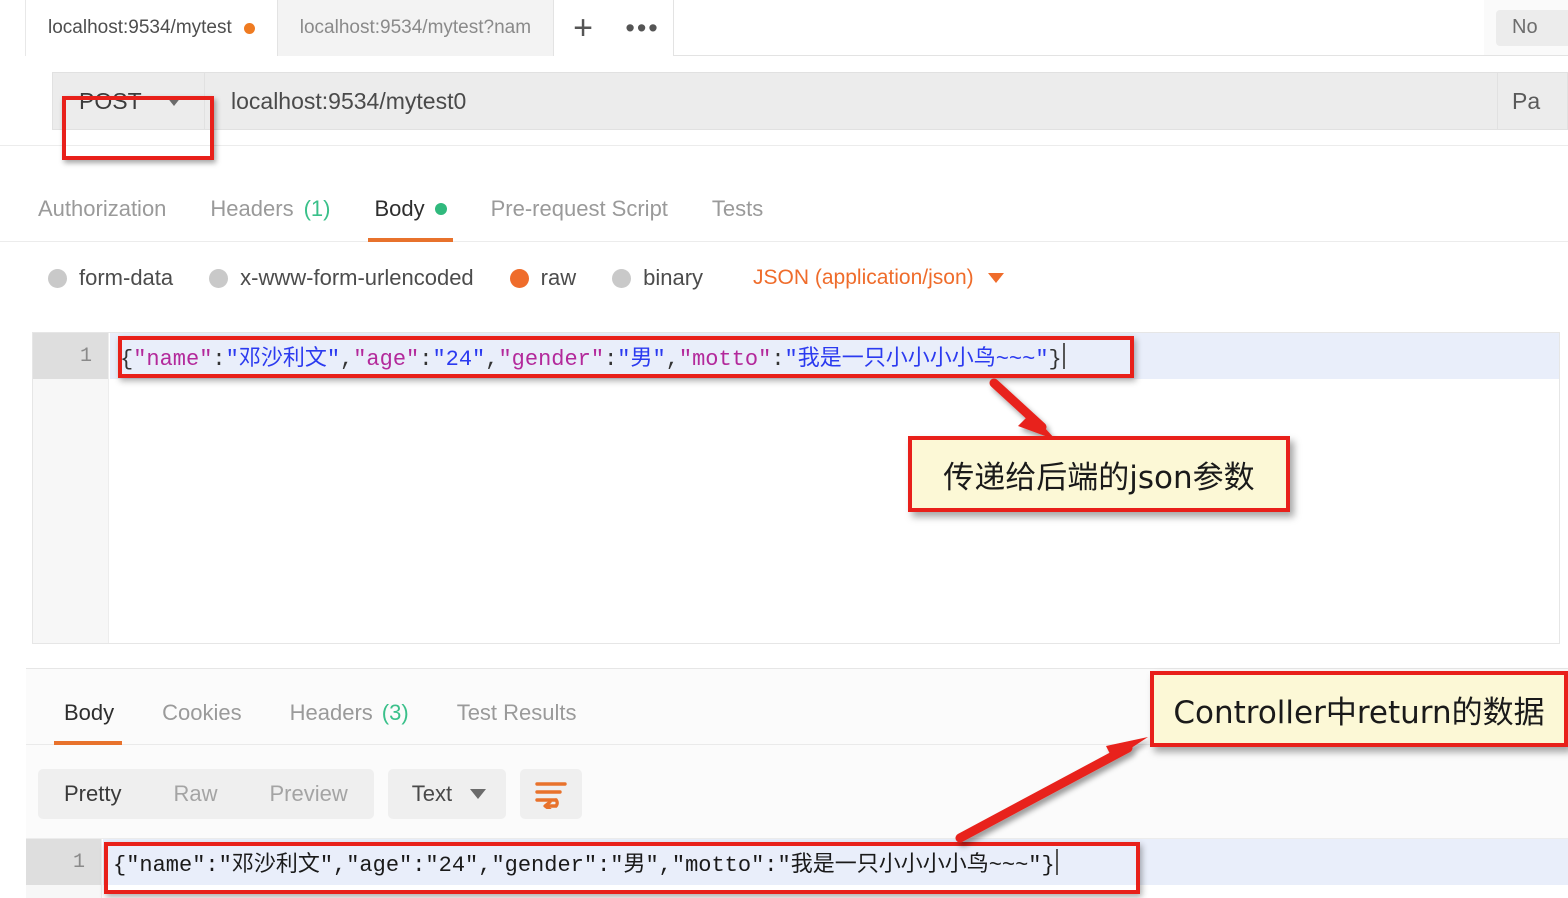  I want to click on word-wrap-button, so click(551, 794).